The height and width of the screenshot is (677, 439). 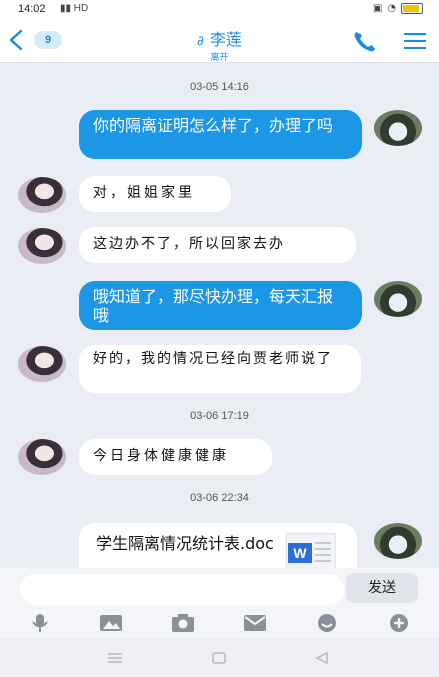 What do you see at coordinates (219, 58) in the screenshot?
I see `contact-status: 离开` at bounding box center [219, 58].